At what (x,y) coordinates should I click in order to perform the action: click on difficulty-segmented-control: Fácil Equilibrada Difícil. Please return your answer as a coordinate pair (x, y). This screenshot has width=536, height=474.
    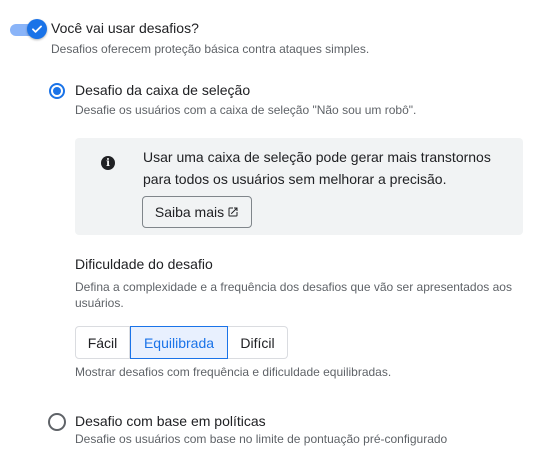
    Looking at the image, I should click on (181, 342).